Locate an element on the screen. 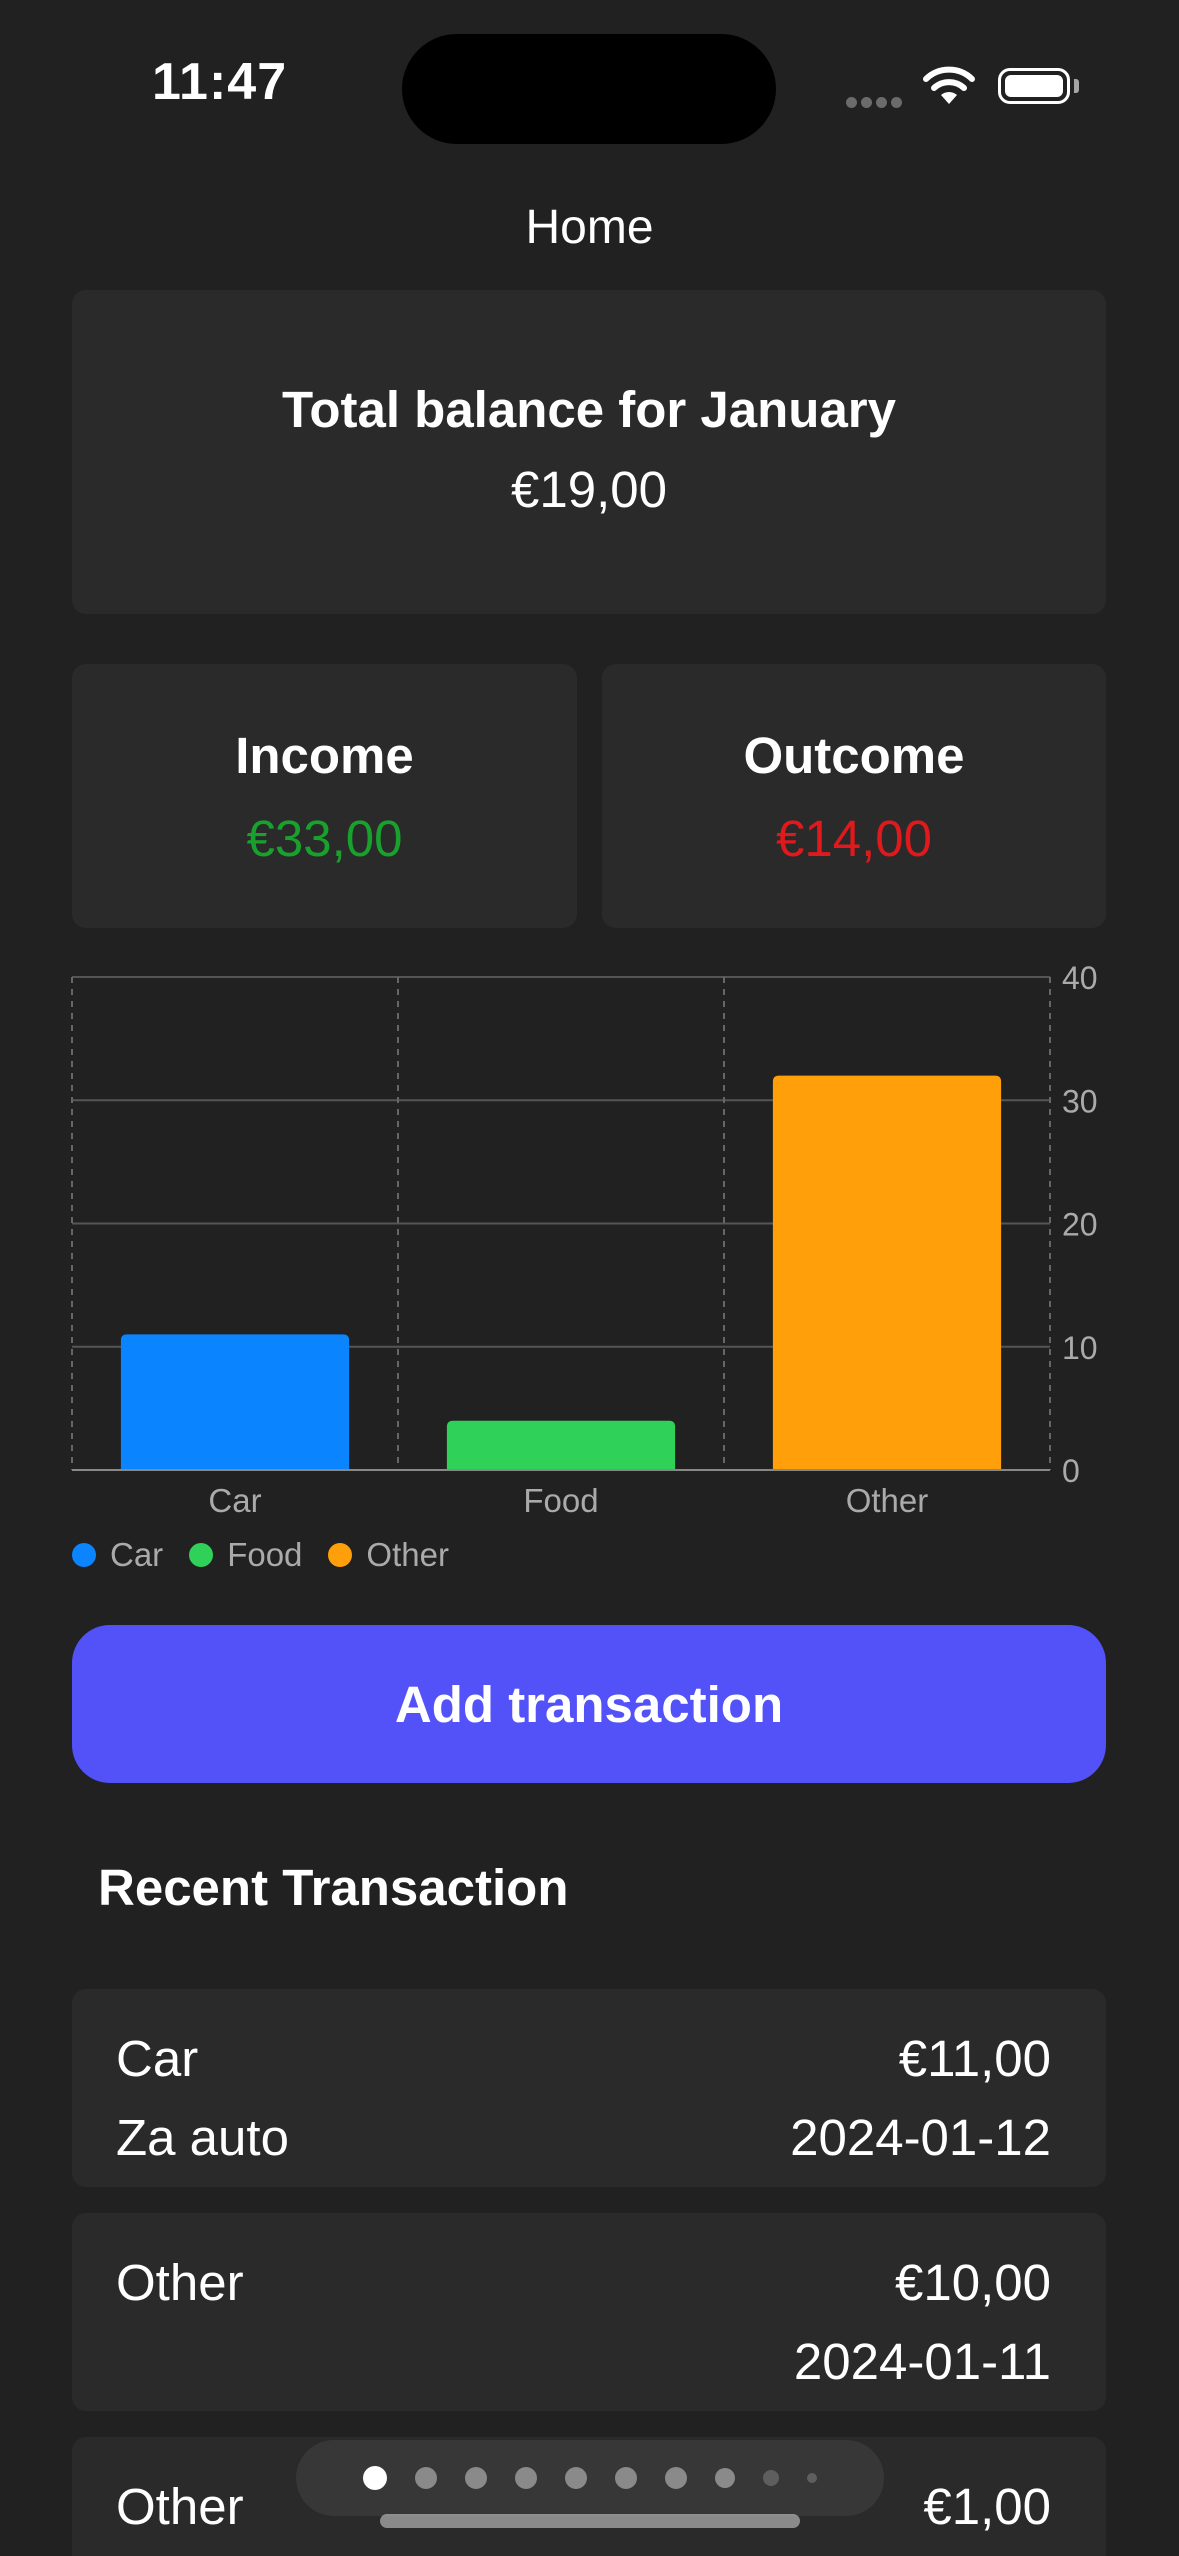  recent-transactions-title: Recent Transaction is located at coordinates (333, 1887).